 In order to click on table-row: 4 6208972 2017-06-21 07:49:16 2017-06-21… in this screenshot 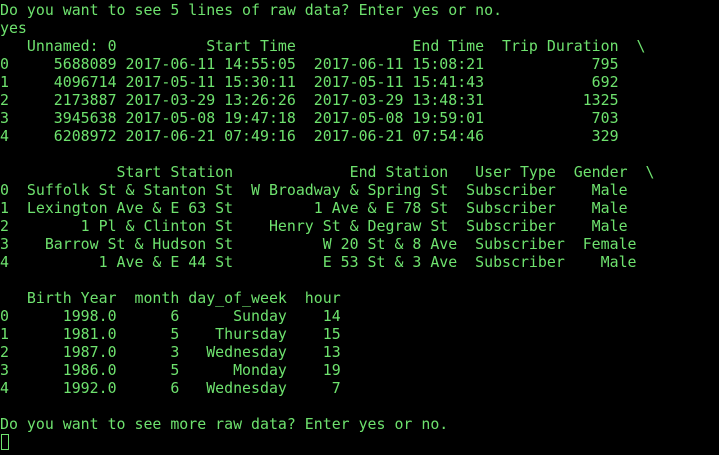, I will do `click(309, 136)`.